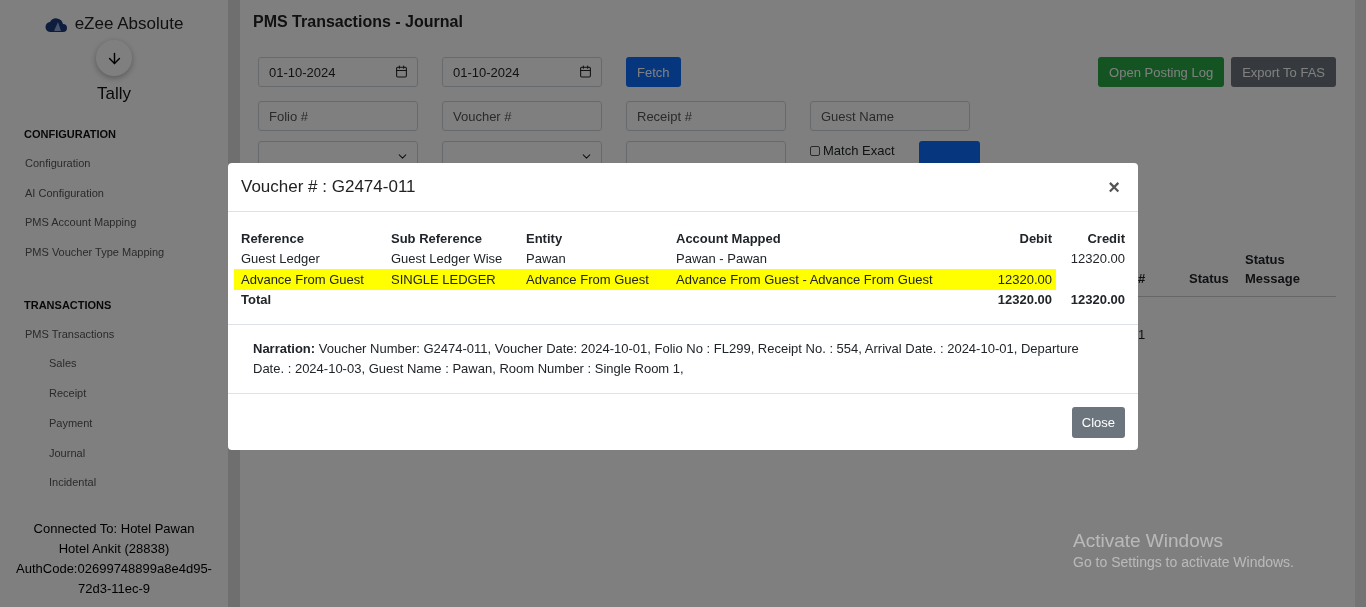 This screenshot has height=607, width=1366. What do you see at coordinates (114, 371) in the screenshot?
I see `sidebar-subitem: Sales` at bounding box center [114, 371].